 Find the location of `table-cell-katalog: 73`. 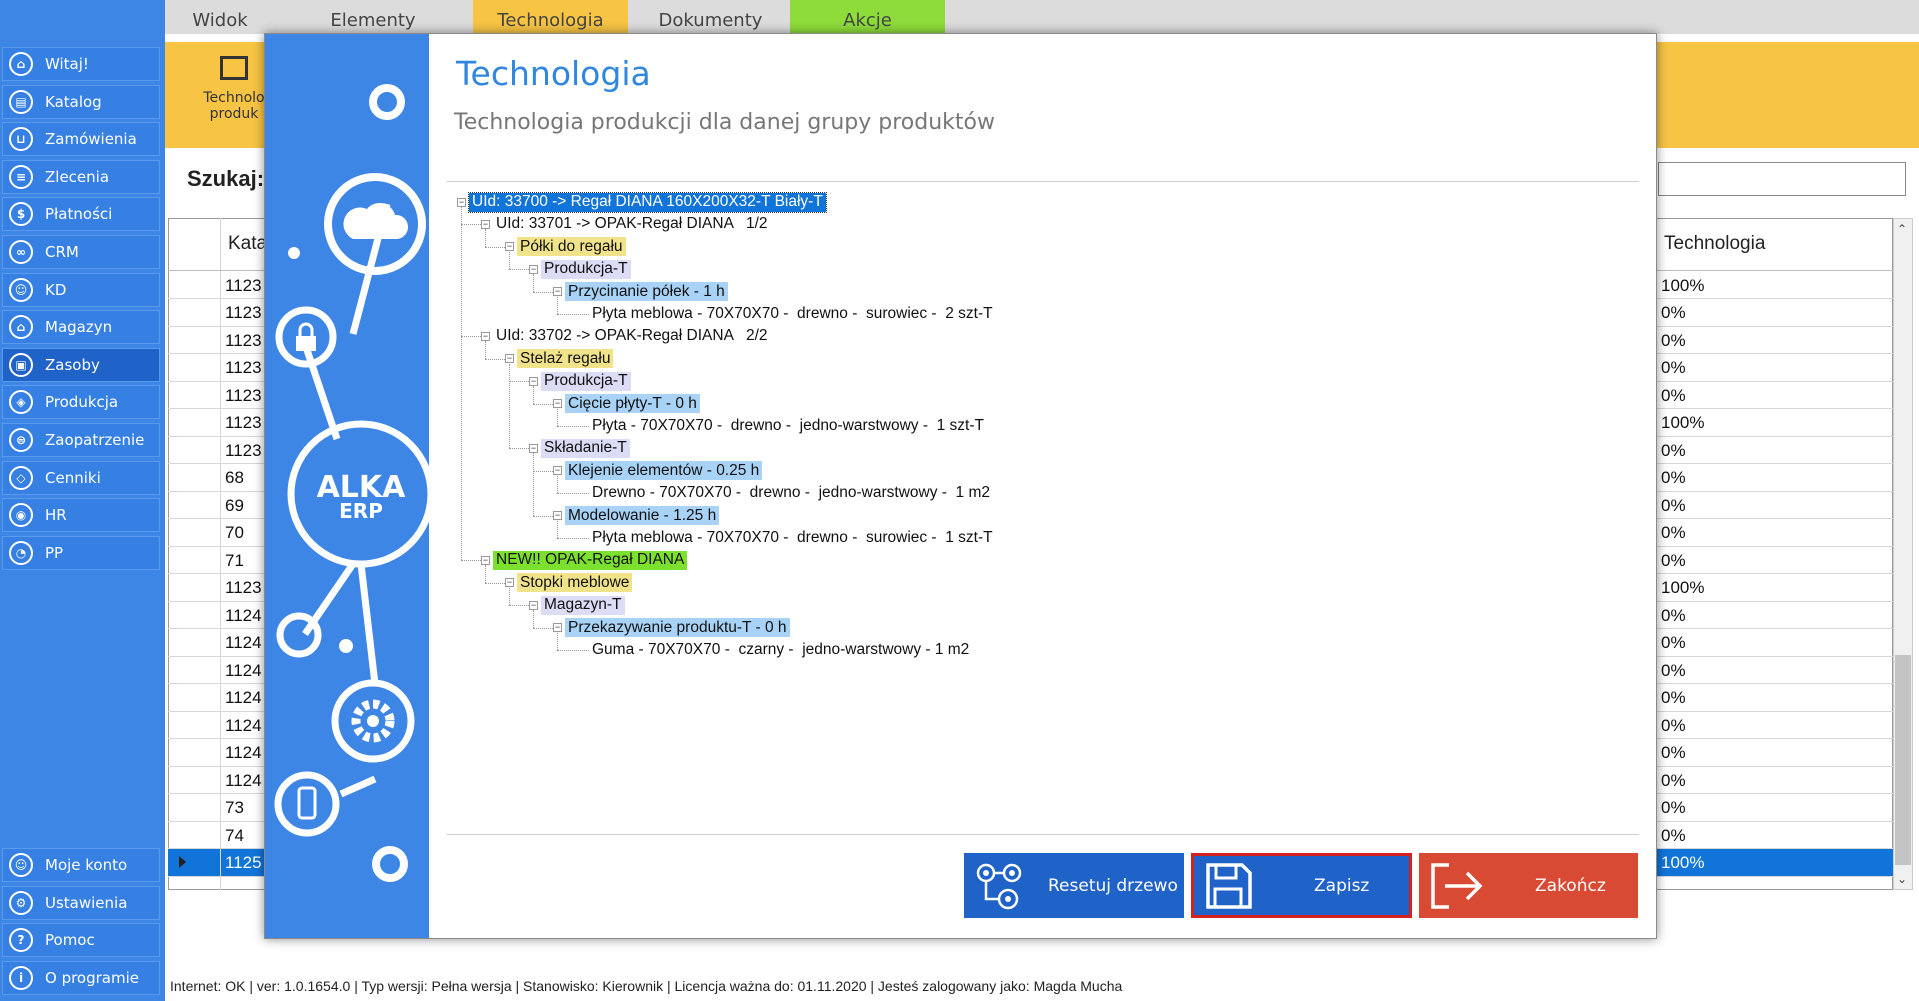

table-cell-katalog: 73 is located at coordinates (234, 808).